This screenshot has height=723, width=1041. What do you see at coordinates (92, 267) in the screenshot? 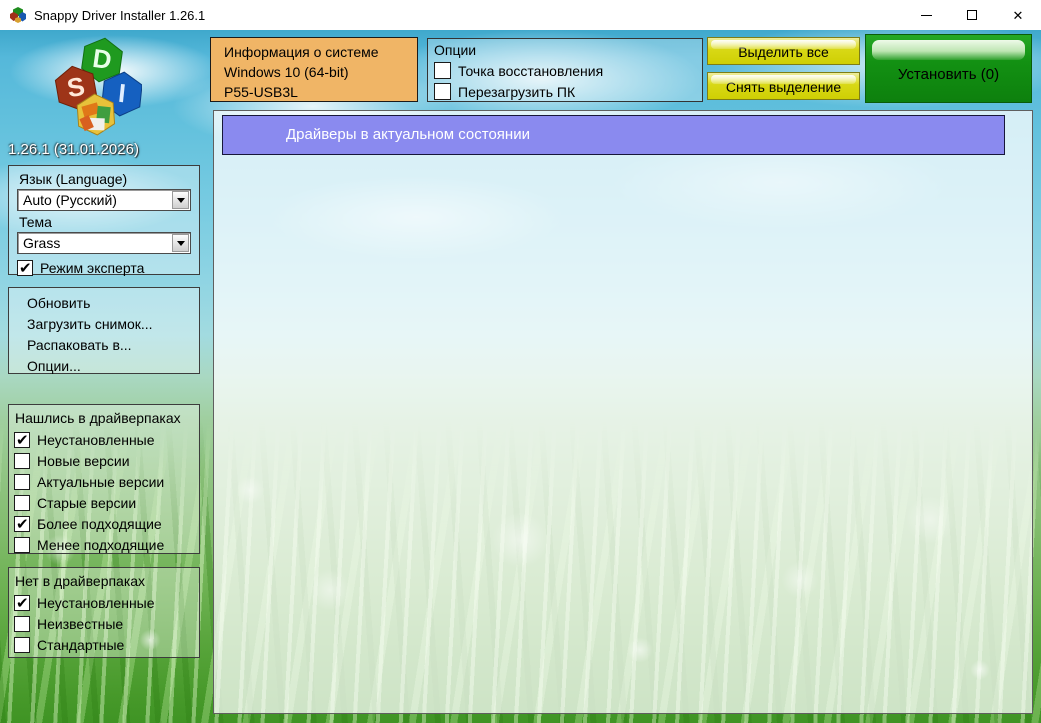
I see `expert-mode-label: Режим эксперта` at bounding box center [92, 267].